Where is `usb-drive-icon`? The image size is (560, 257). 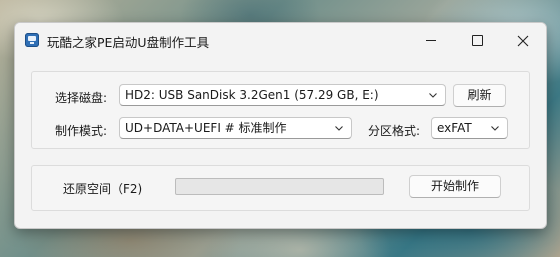 usb-drive-icon is located at coordinates (32, 40).